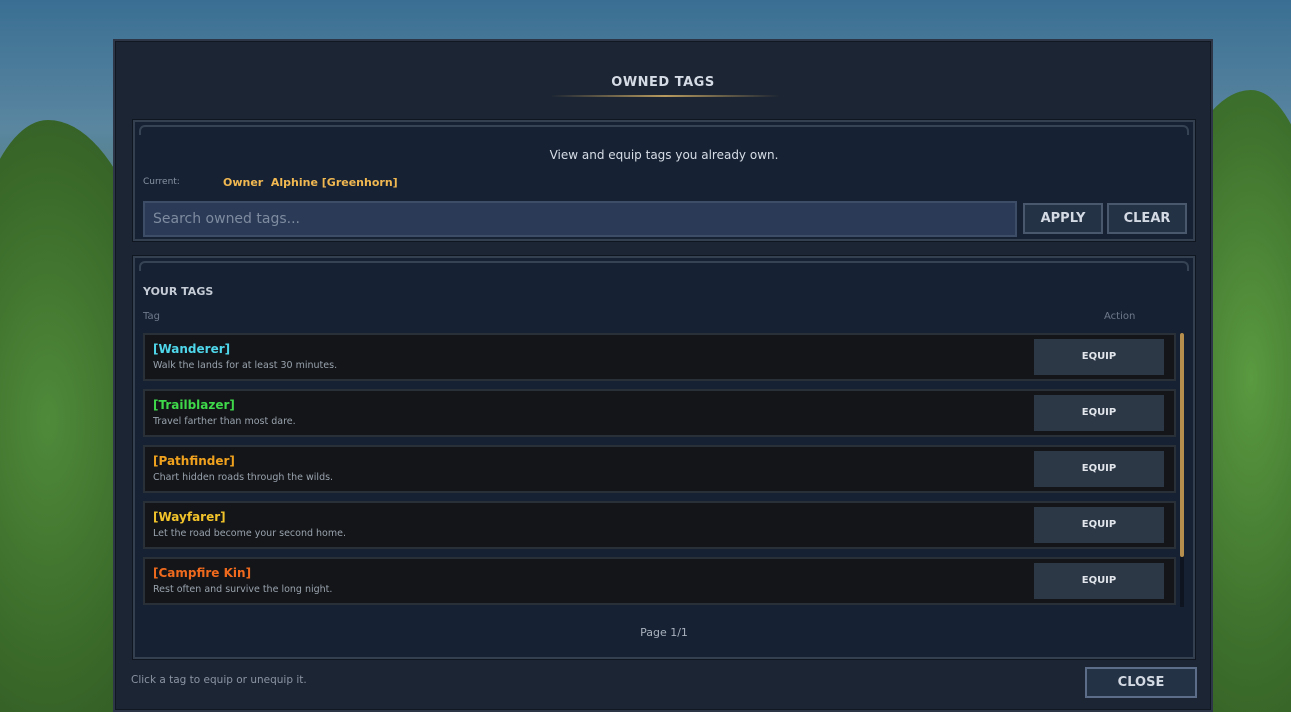 The image size is (1291, 712). I want to click on section-title: YOUR TAGS, so click(178, 291).